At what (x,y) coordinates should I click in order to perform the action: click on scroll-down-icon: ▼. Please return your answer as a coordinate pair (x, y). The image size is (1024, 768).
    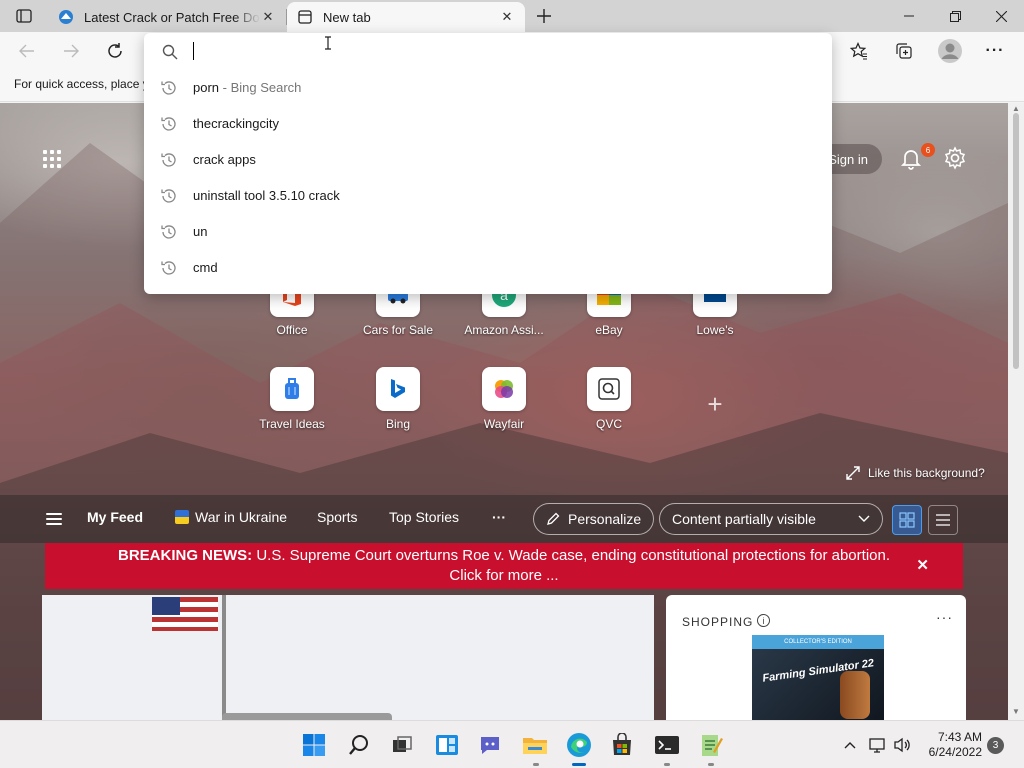
    Looking at the image, I should click on (1016, 711).